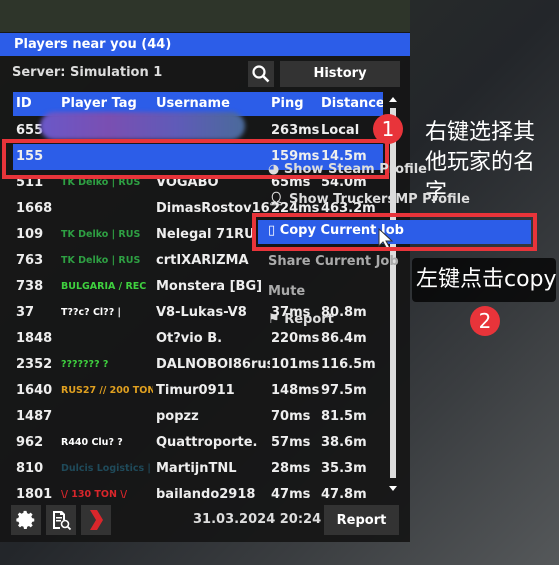 The width and height of the screenshot is (559, 565). Describe the element at coordinates (352, 104) in the screenshot. I see `column-distance: Distance` at that location.